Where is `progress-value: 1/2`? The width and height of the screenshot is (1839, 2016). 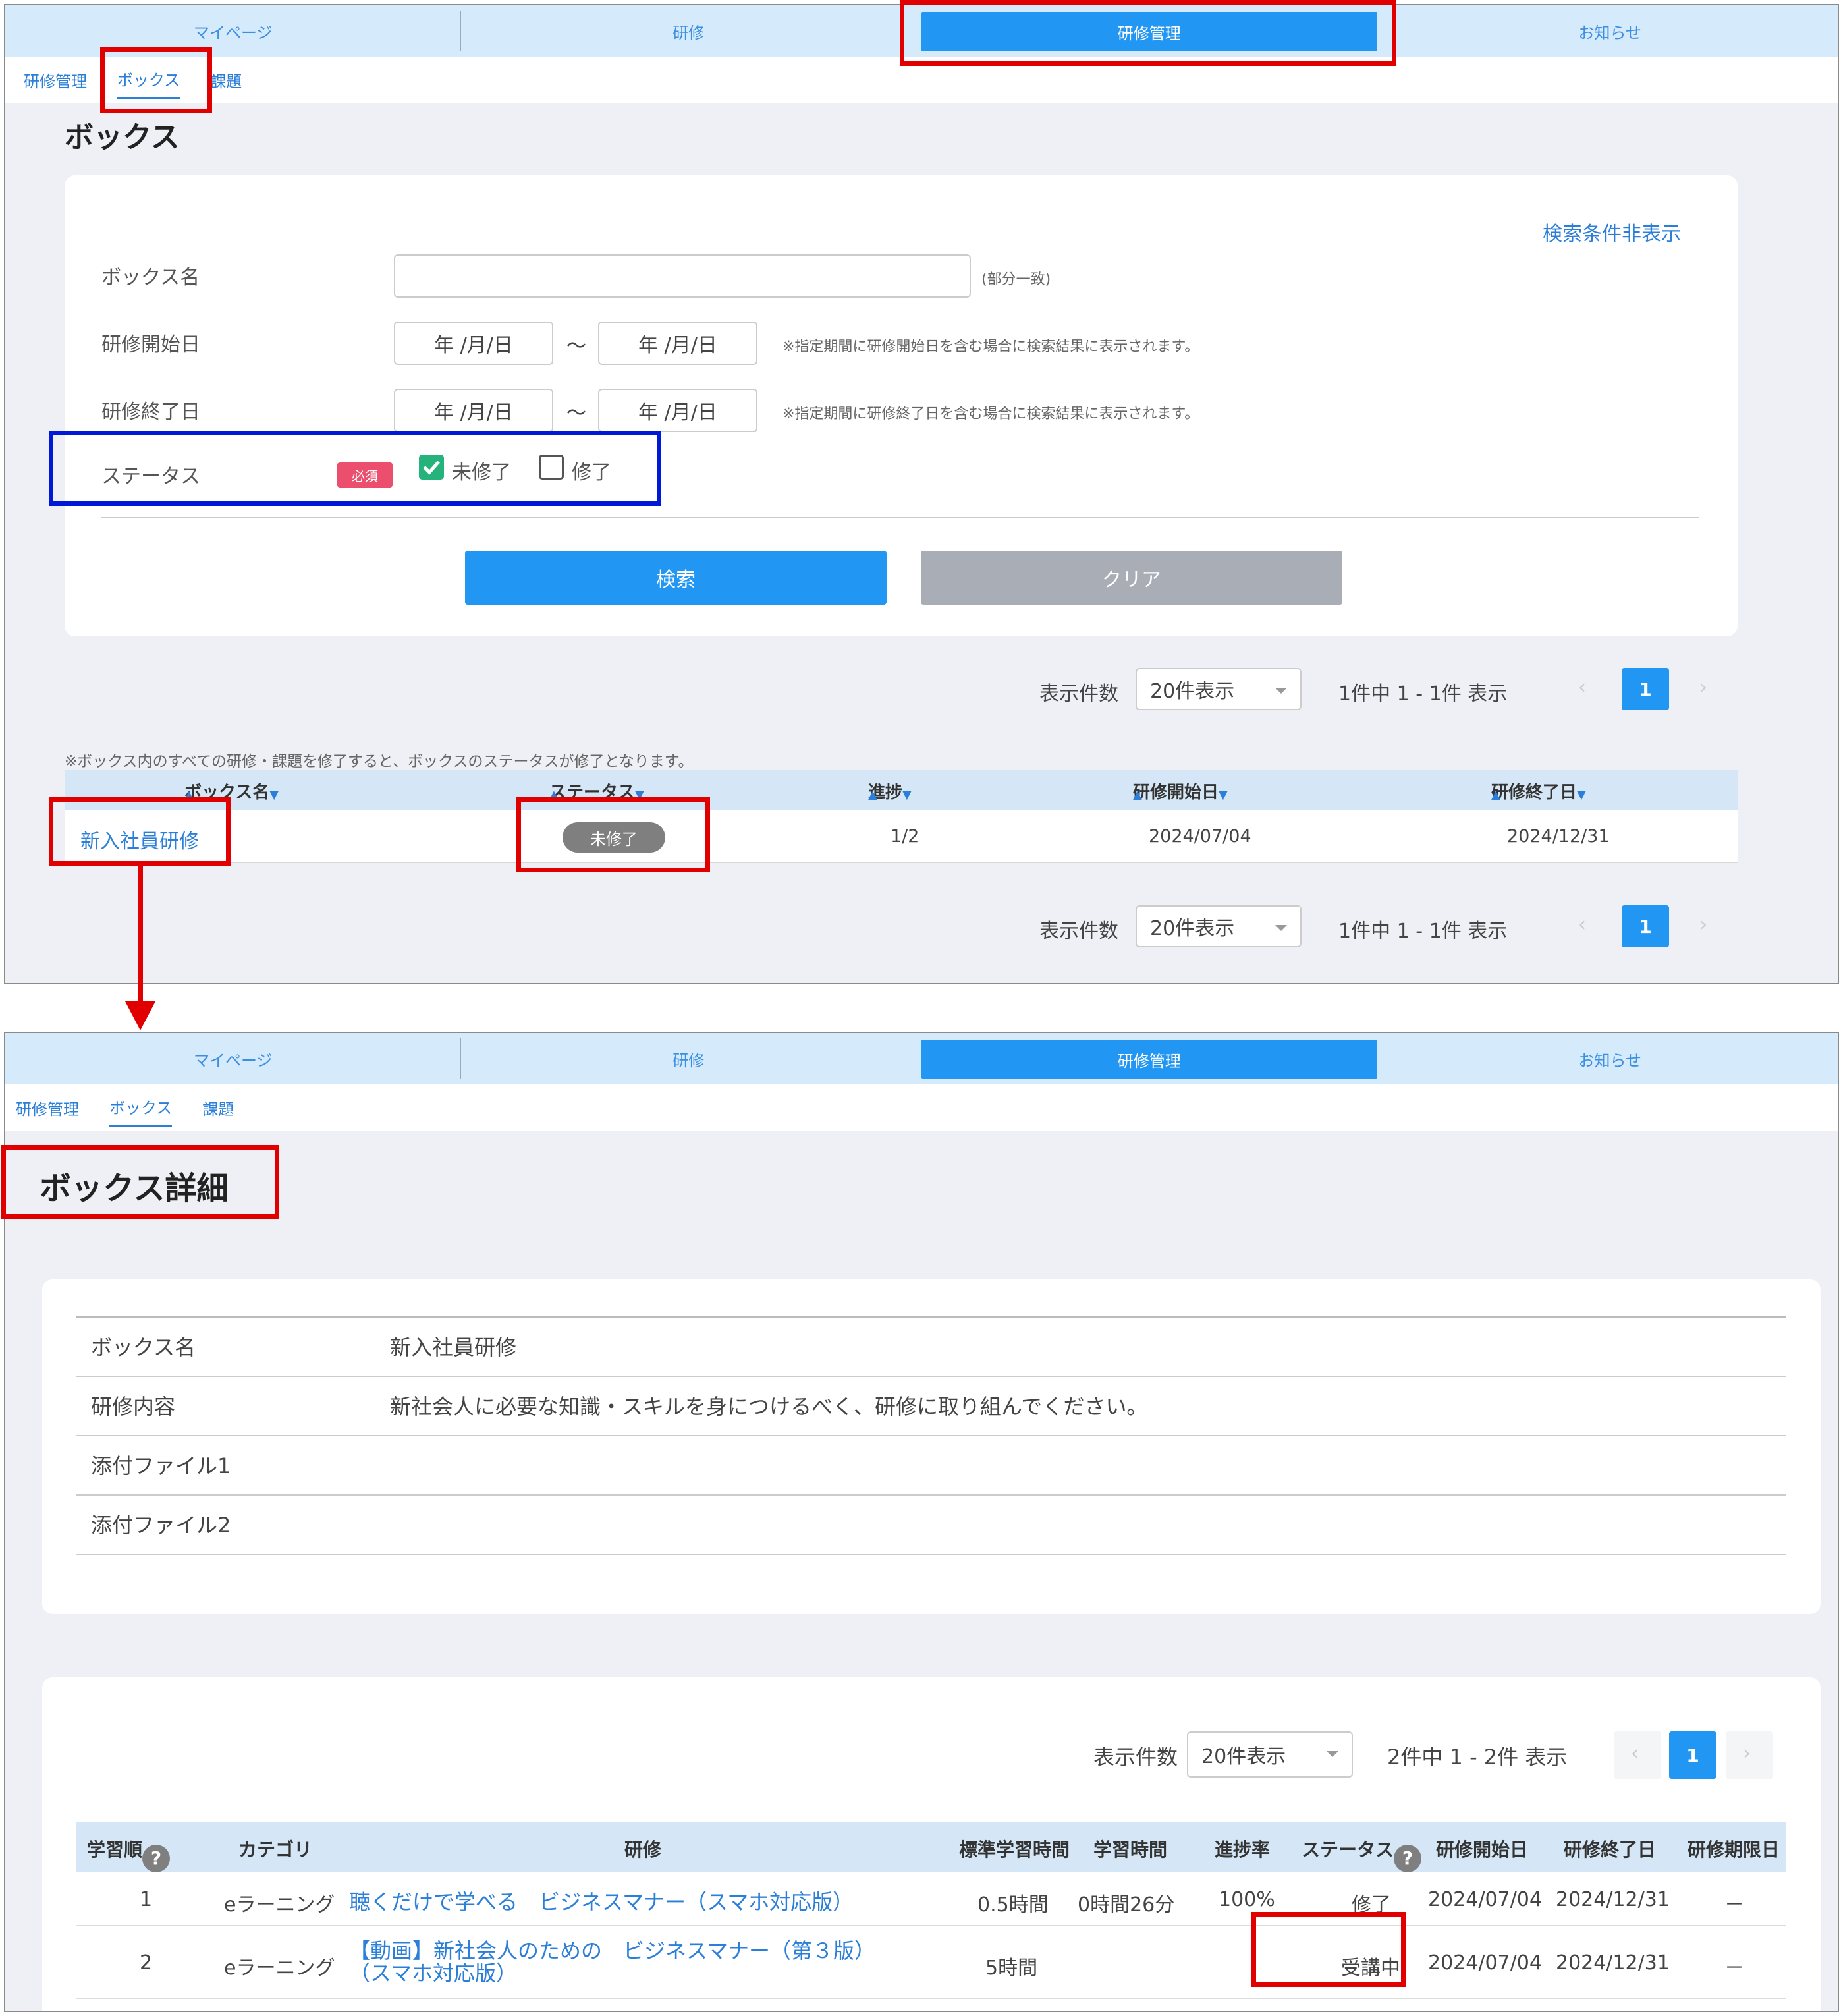 progress-value: 1/2 is located at coordinates (905, 836).